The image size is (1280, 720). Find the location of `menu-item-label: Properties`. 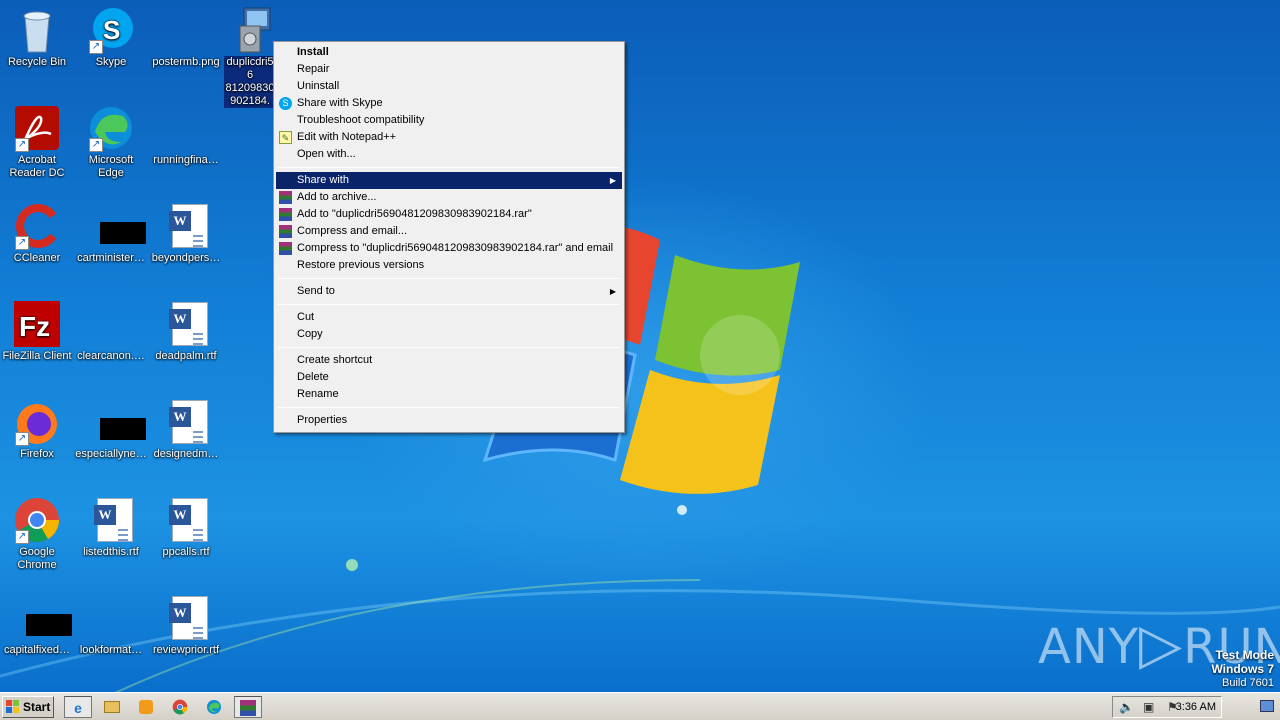

menu-item-label: Properties is located at coordinates (322, 420).